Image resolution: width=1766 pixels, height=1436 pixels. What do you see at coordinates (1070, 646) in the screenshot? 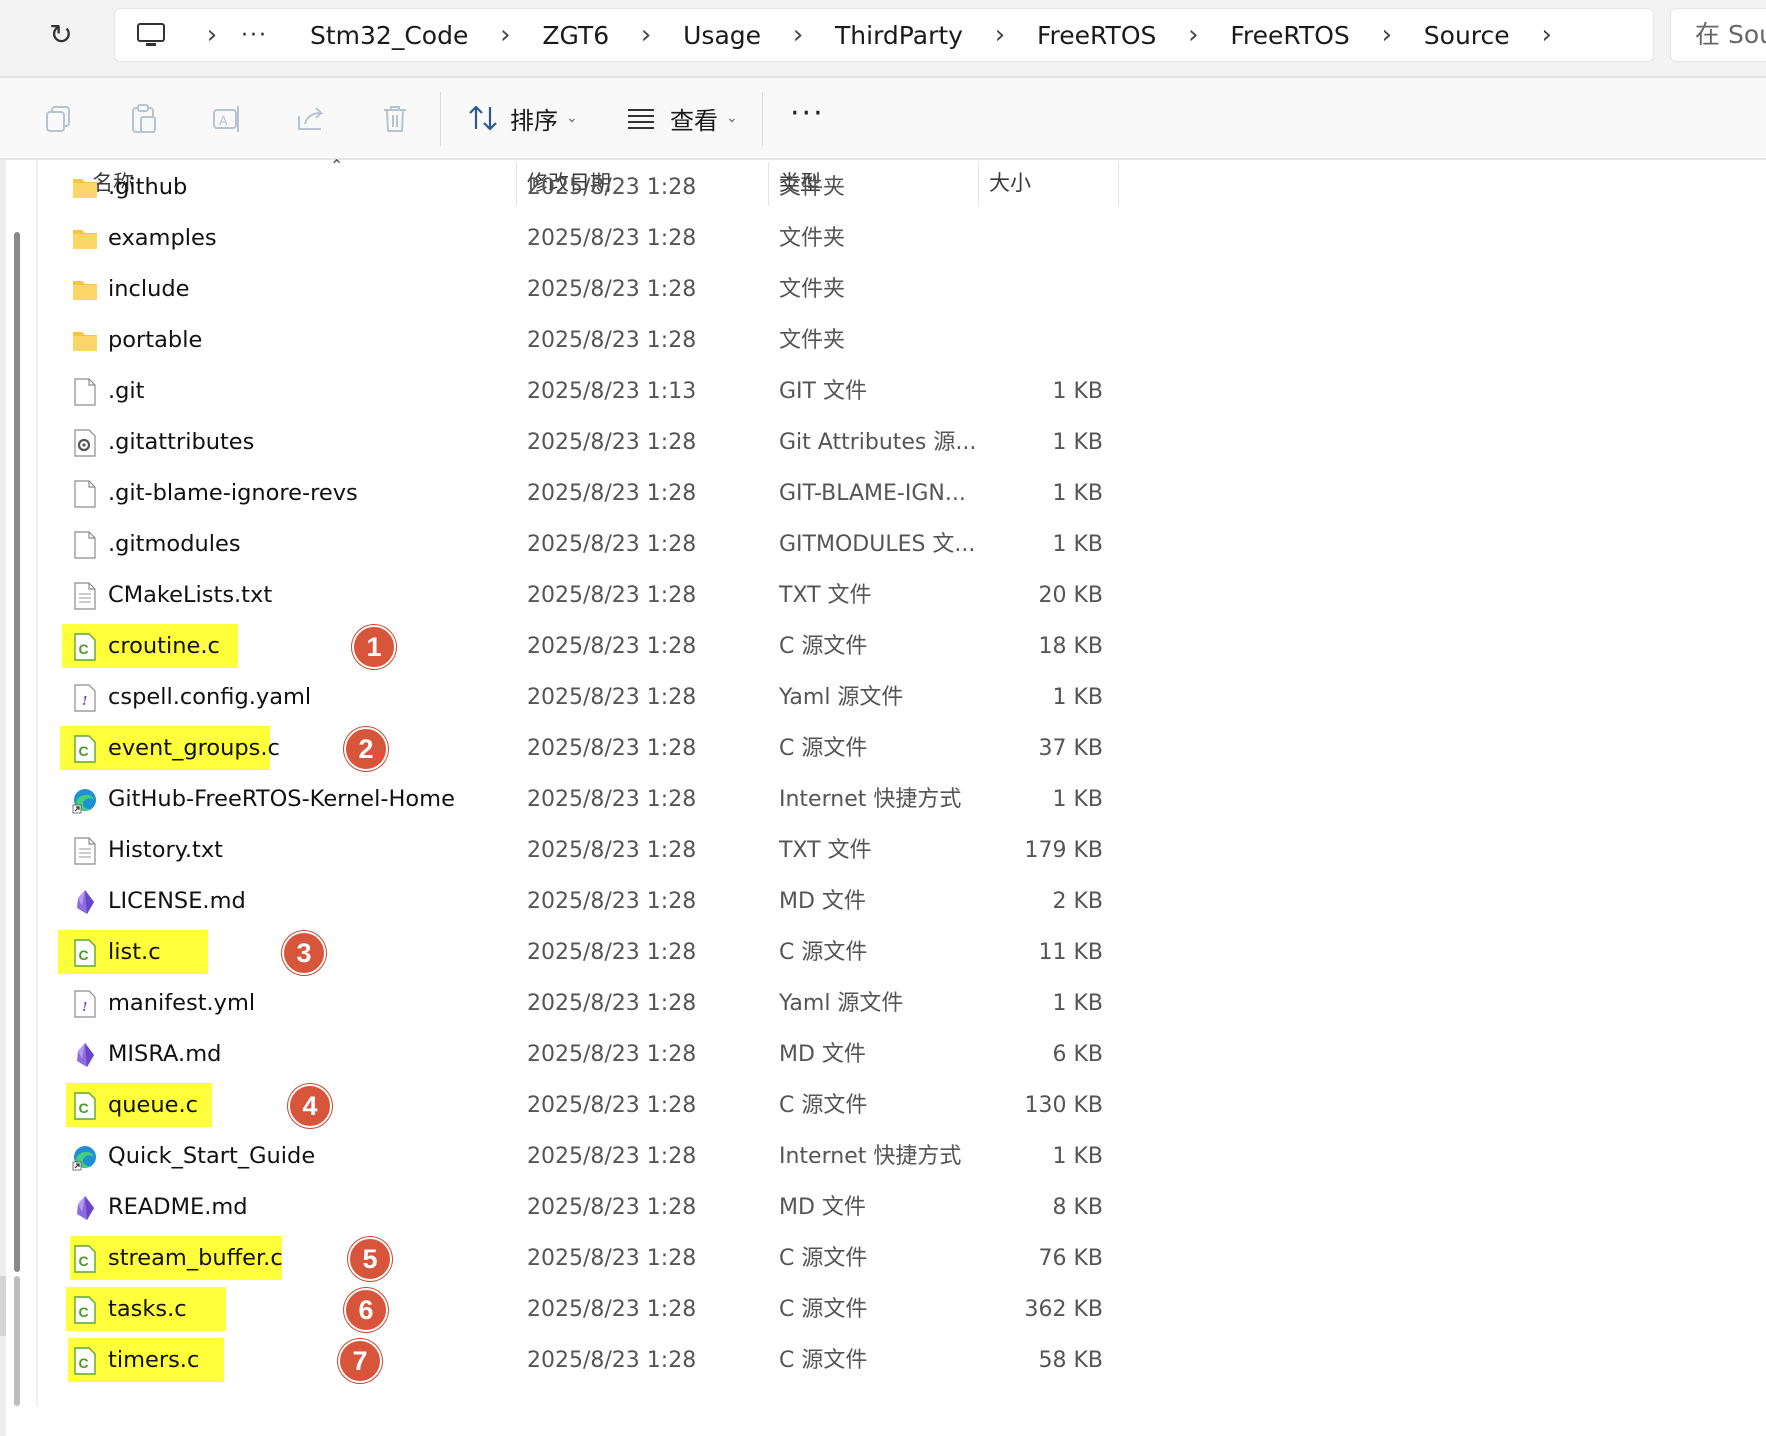
I see `file-size: 18 KB` at bounding box center [1070, 646].